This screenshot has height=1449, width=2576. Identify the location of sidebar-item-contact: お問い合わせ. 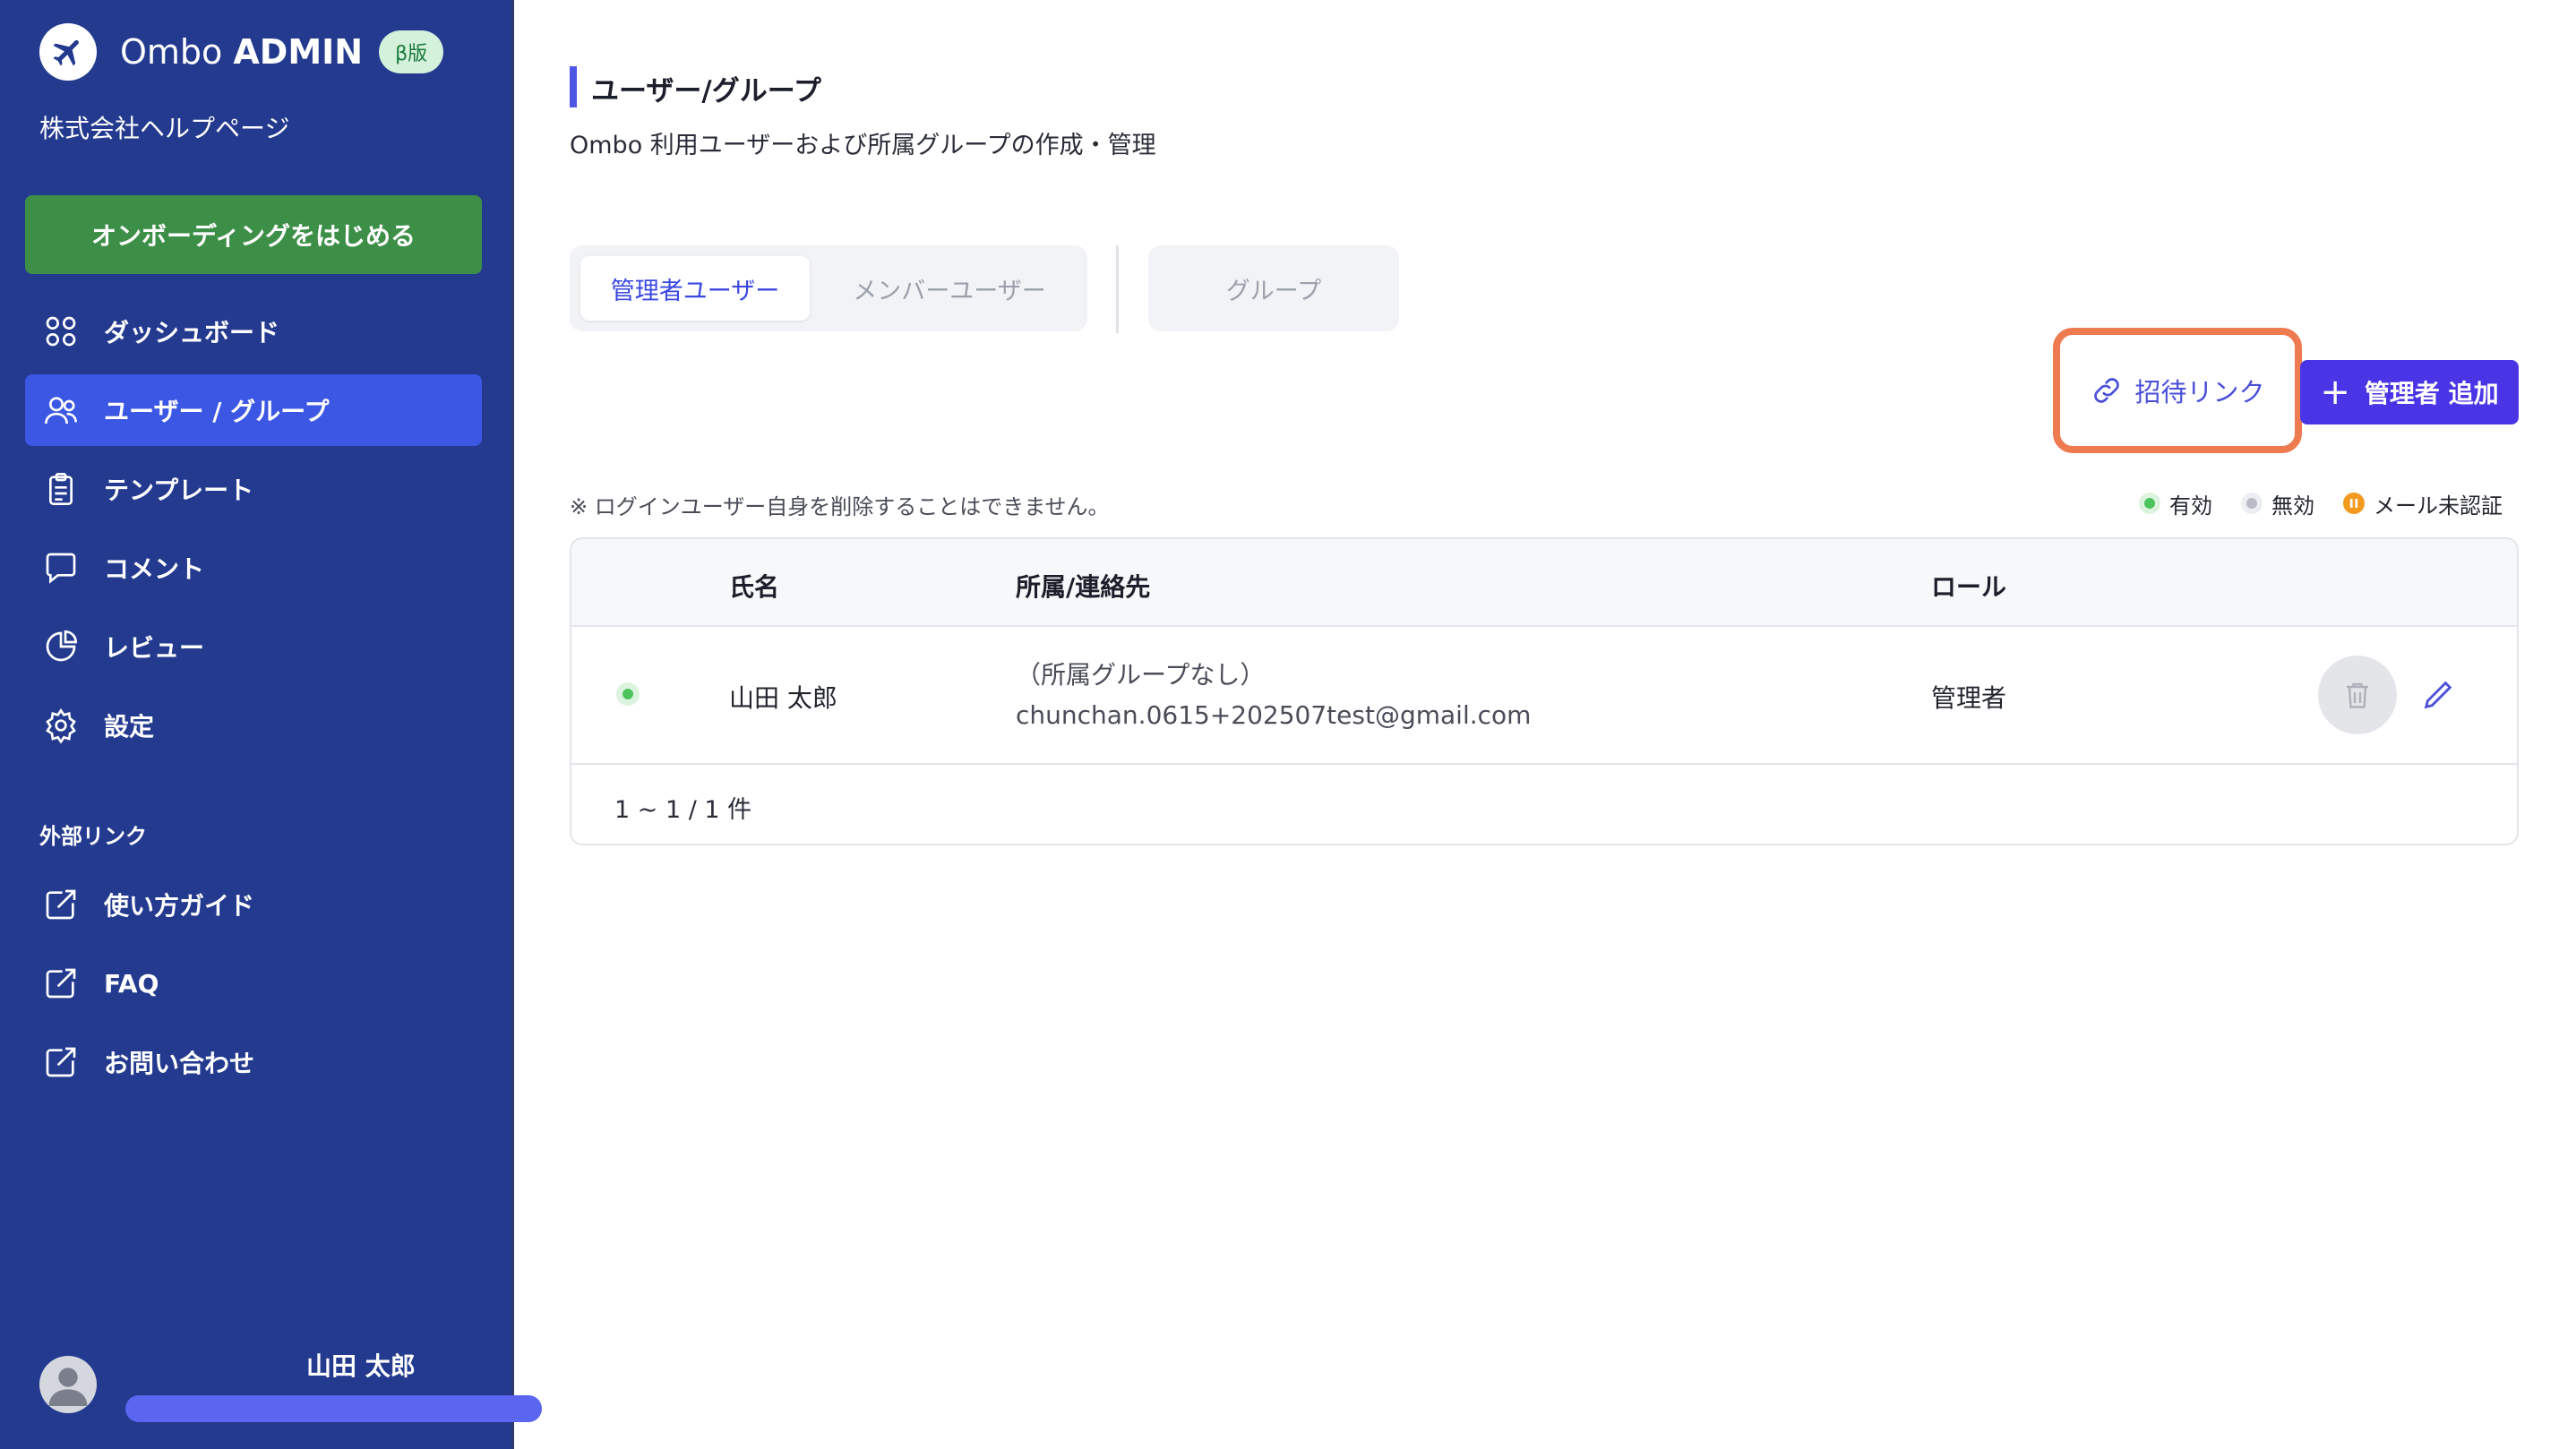
(253, 1062).